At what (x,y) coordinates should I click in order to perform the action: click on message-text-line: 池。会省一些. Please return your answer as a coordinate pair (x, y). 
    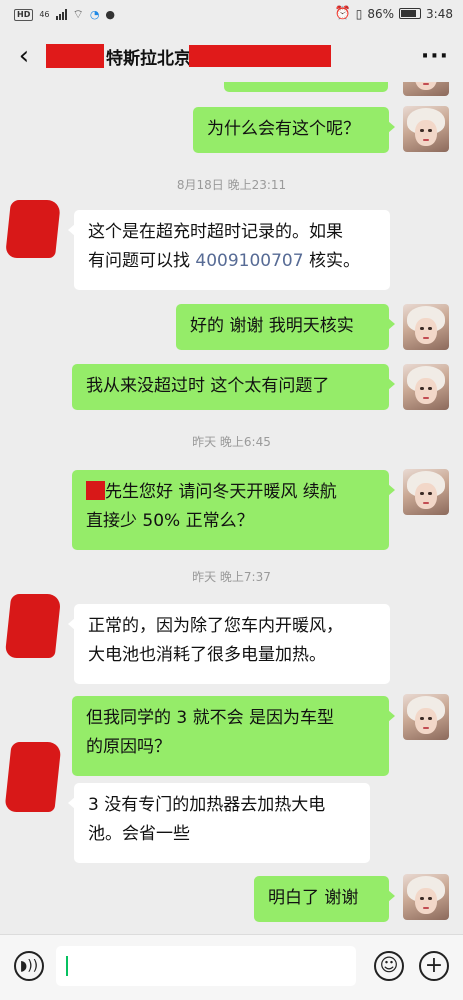
    Looking at the image, I should click on (139, 834).